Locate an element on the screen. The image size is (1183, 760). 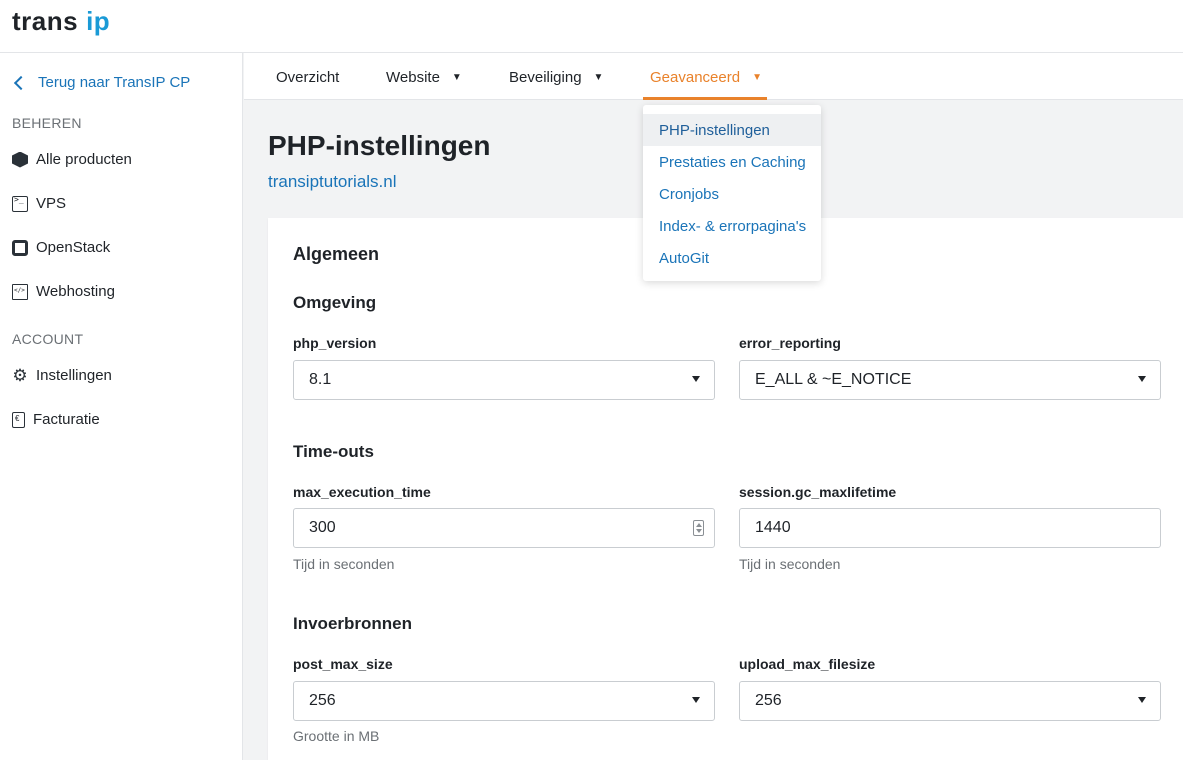
invoice-icon is located at coordinates (18, 419).